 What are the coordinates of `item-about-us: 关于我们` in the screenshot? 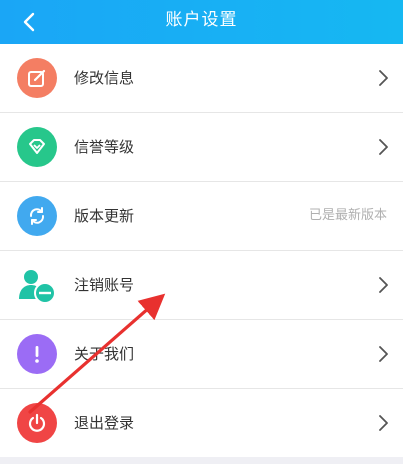 It's located at (201, 354).